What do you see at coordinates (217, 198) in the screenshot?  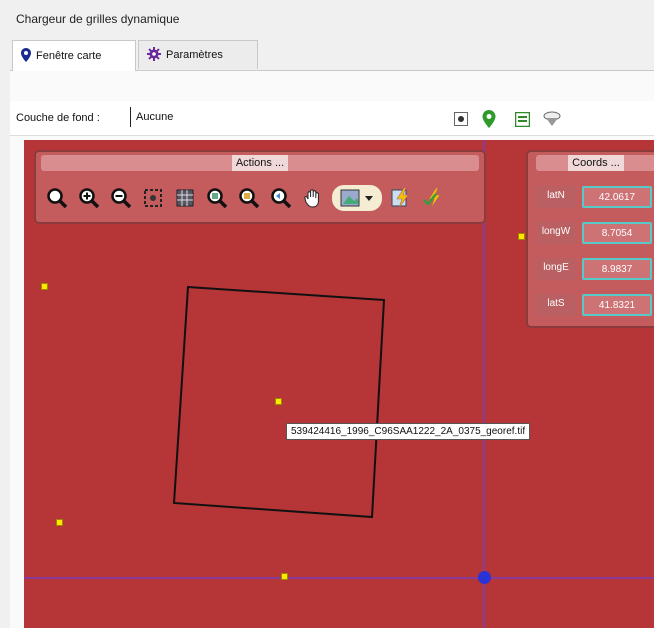 I see `zoom-layer-icon` at bounding box center [217, 198].